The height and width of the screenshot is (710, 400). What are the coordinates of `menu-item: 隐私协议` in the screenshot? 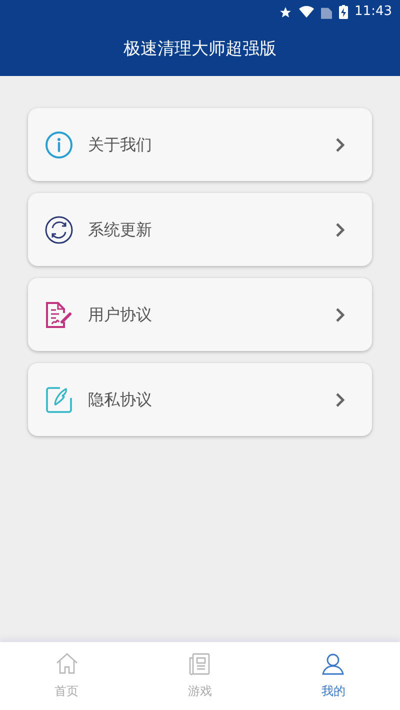 It's located at (200, 399).